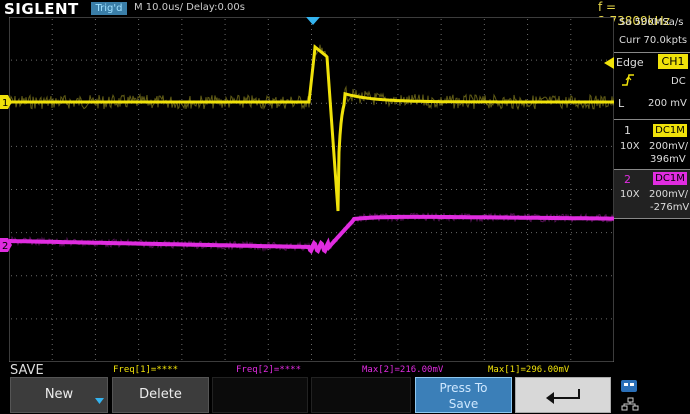  What do you see at coordinates (609, 63) in the screenshot?
I see `trigger-level-marker` at bounding box center [609, 63].